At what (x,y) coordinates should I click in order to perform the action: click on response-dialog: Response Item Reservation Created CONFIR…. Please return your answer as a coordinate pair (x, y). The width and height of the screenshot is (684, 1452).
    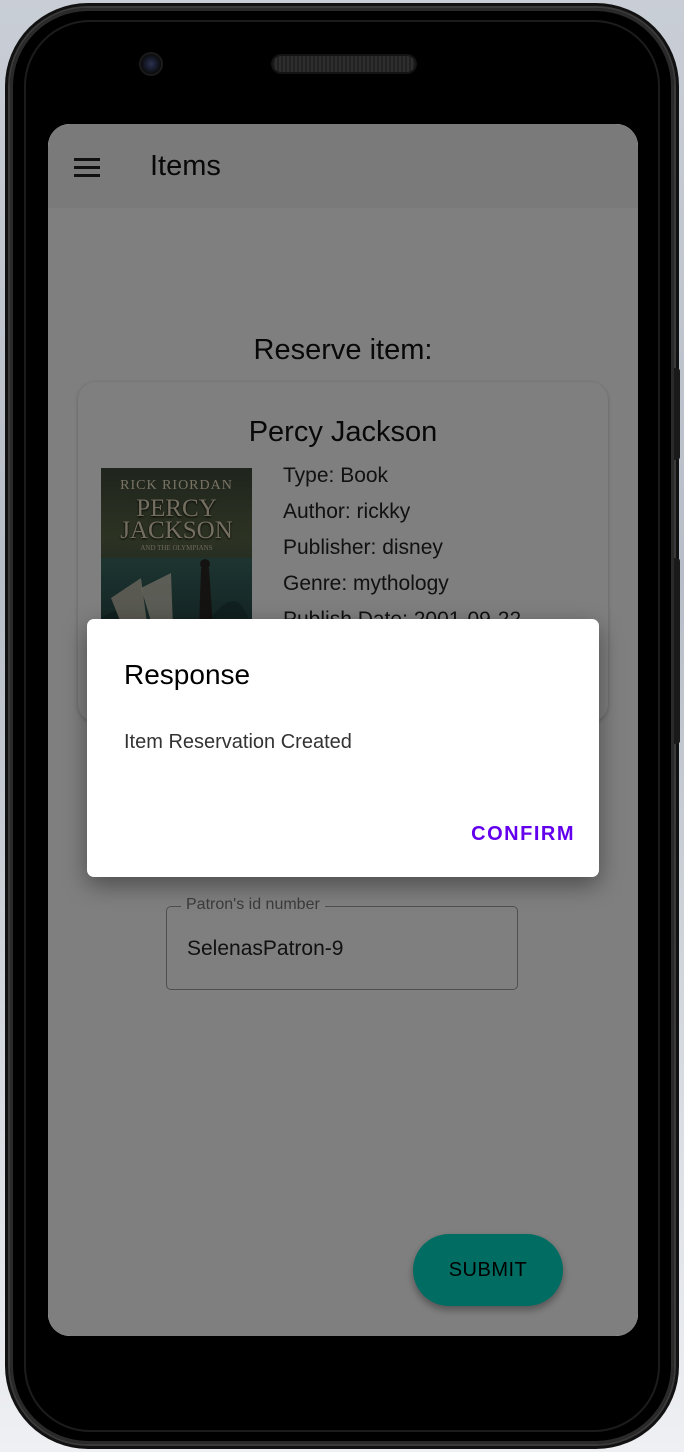
    Looking at the image, I should click on (343, 748).